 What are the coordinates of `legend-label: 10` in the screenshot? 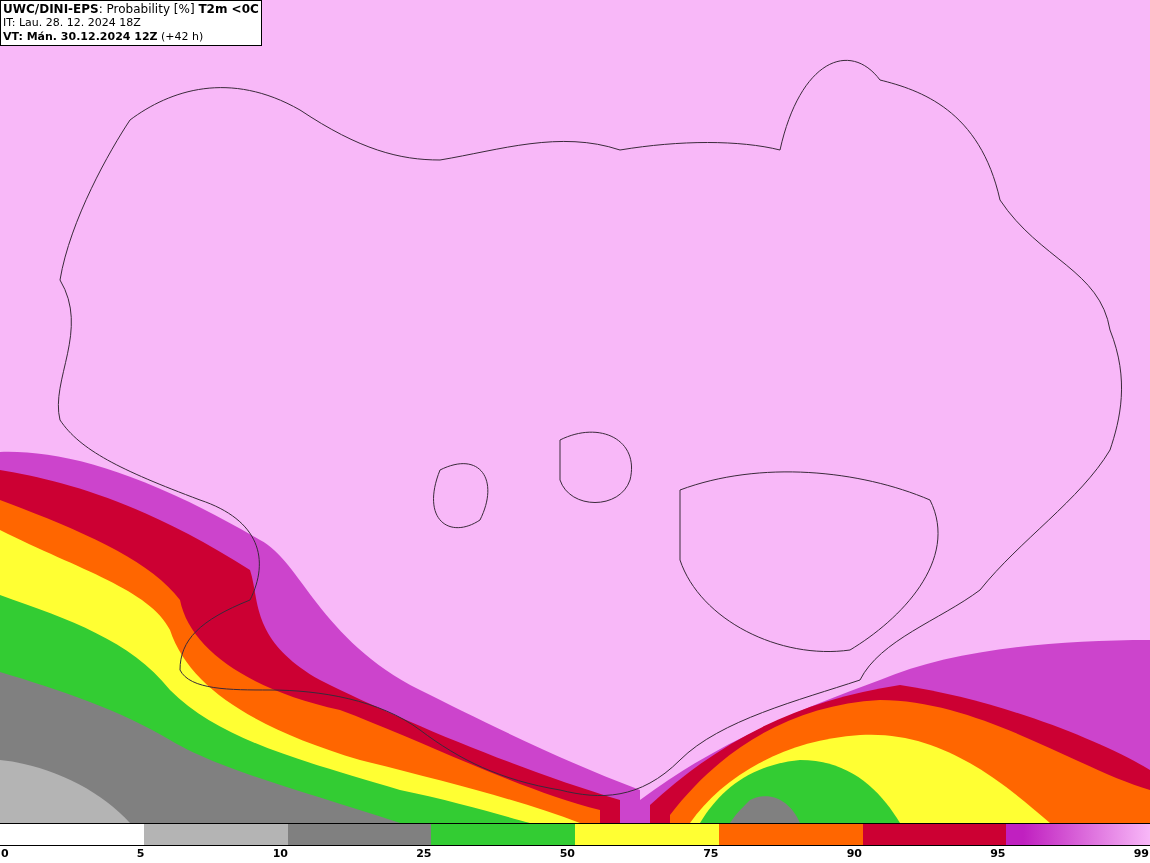 It's located at (280, 854).